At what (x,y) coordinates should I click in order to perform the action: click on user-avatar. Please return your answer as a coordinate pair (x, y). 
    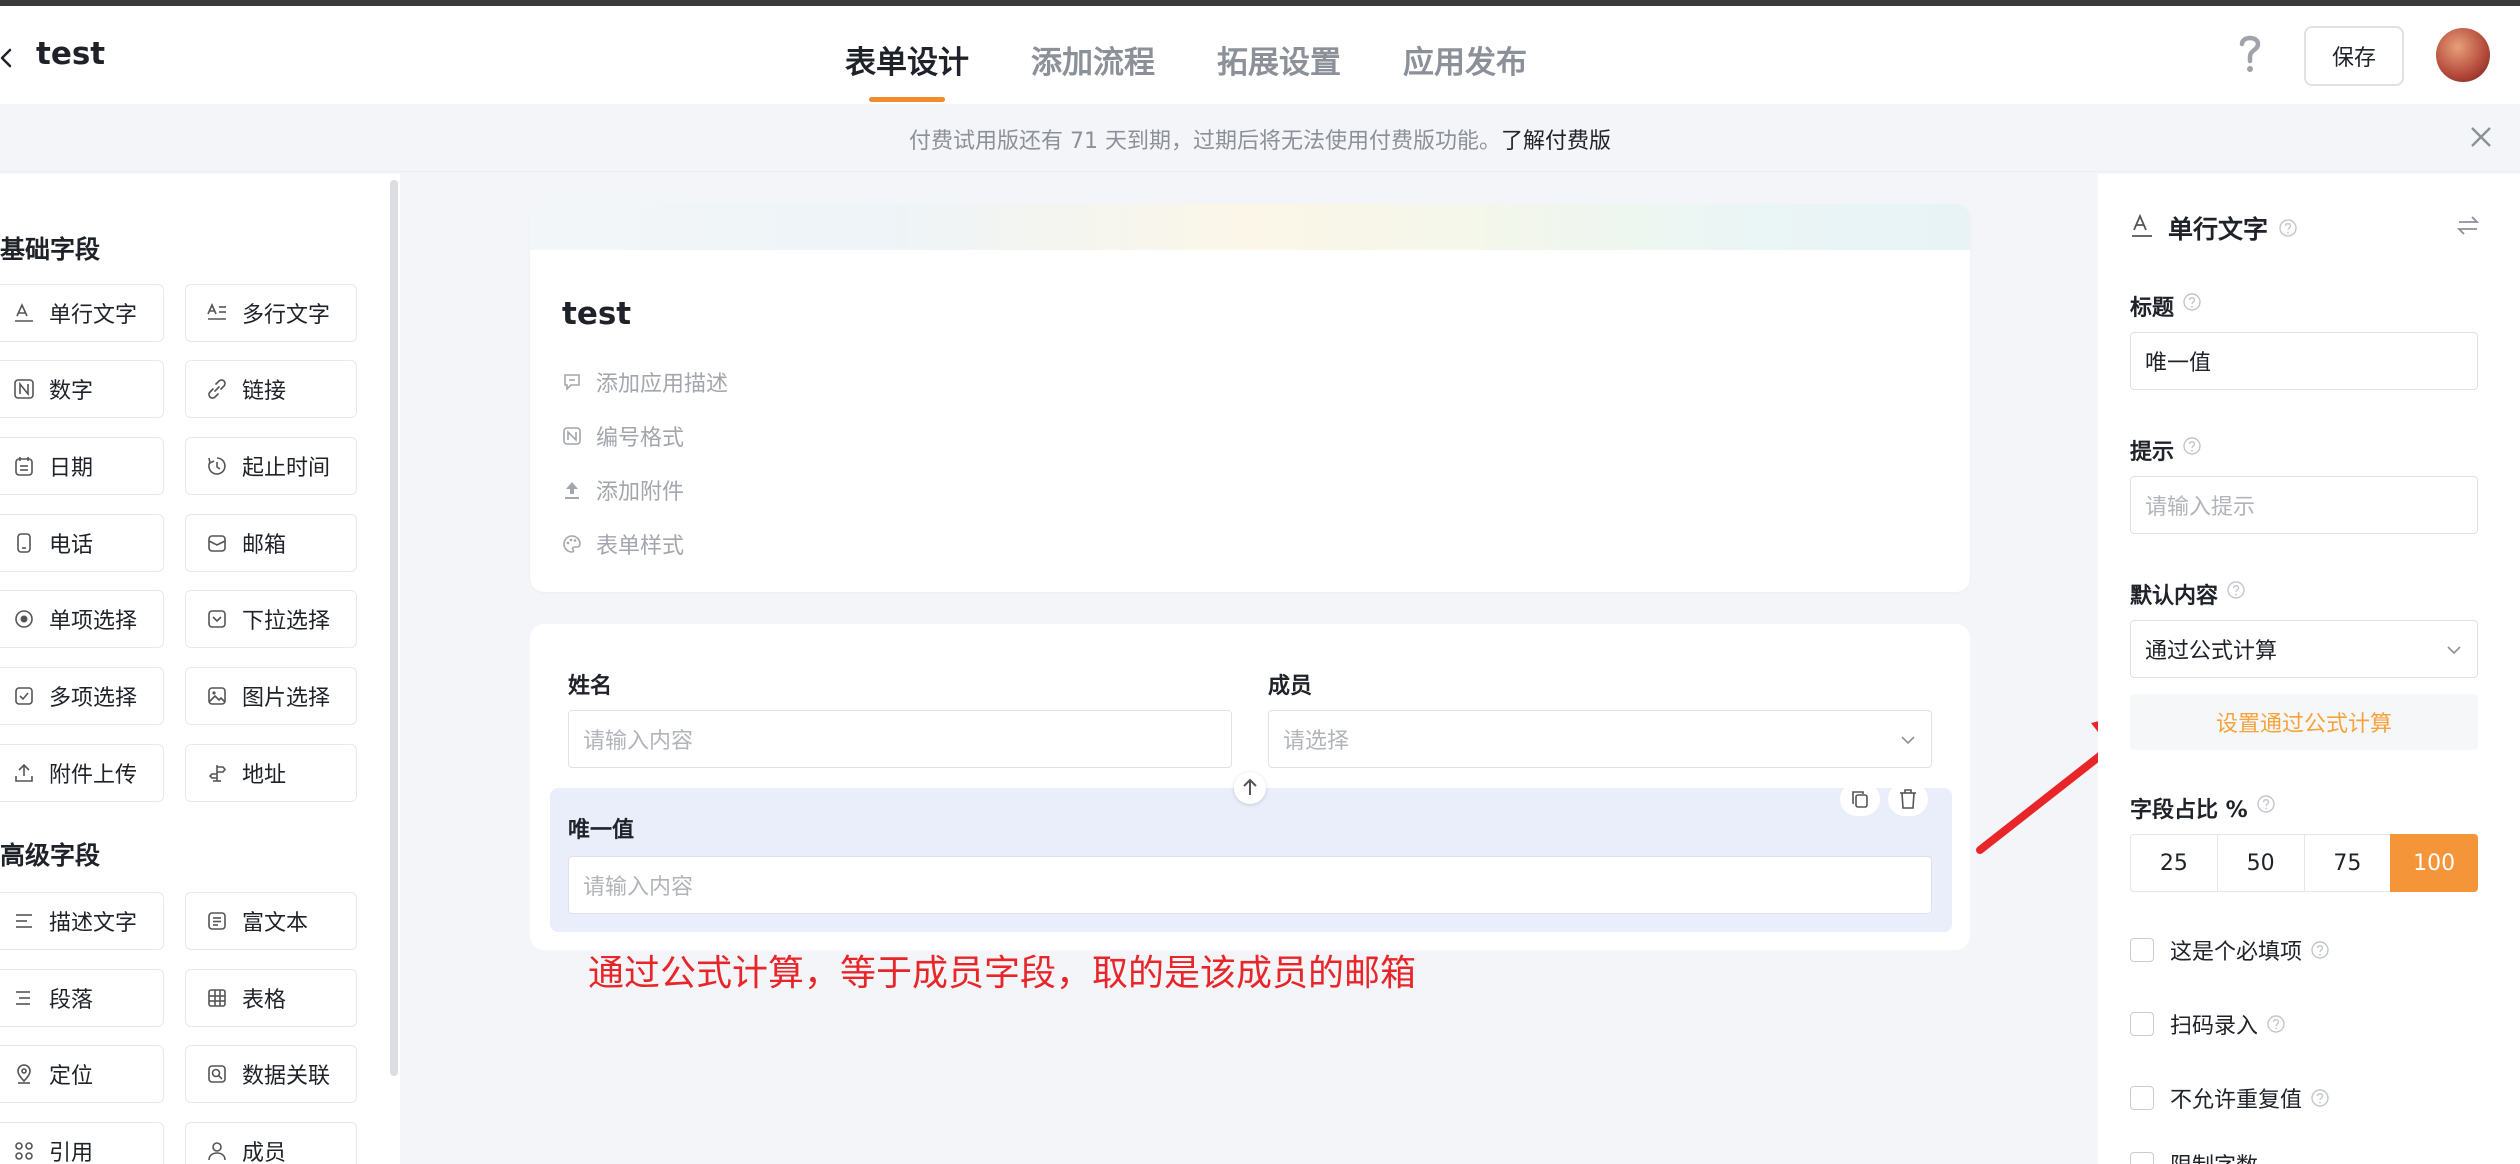
    Looking at the image, I should click on (2463, 55).